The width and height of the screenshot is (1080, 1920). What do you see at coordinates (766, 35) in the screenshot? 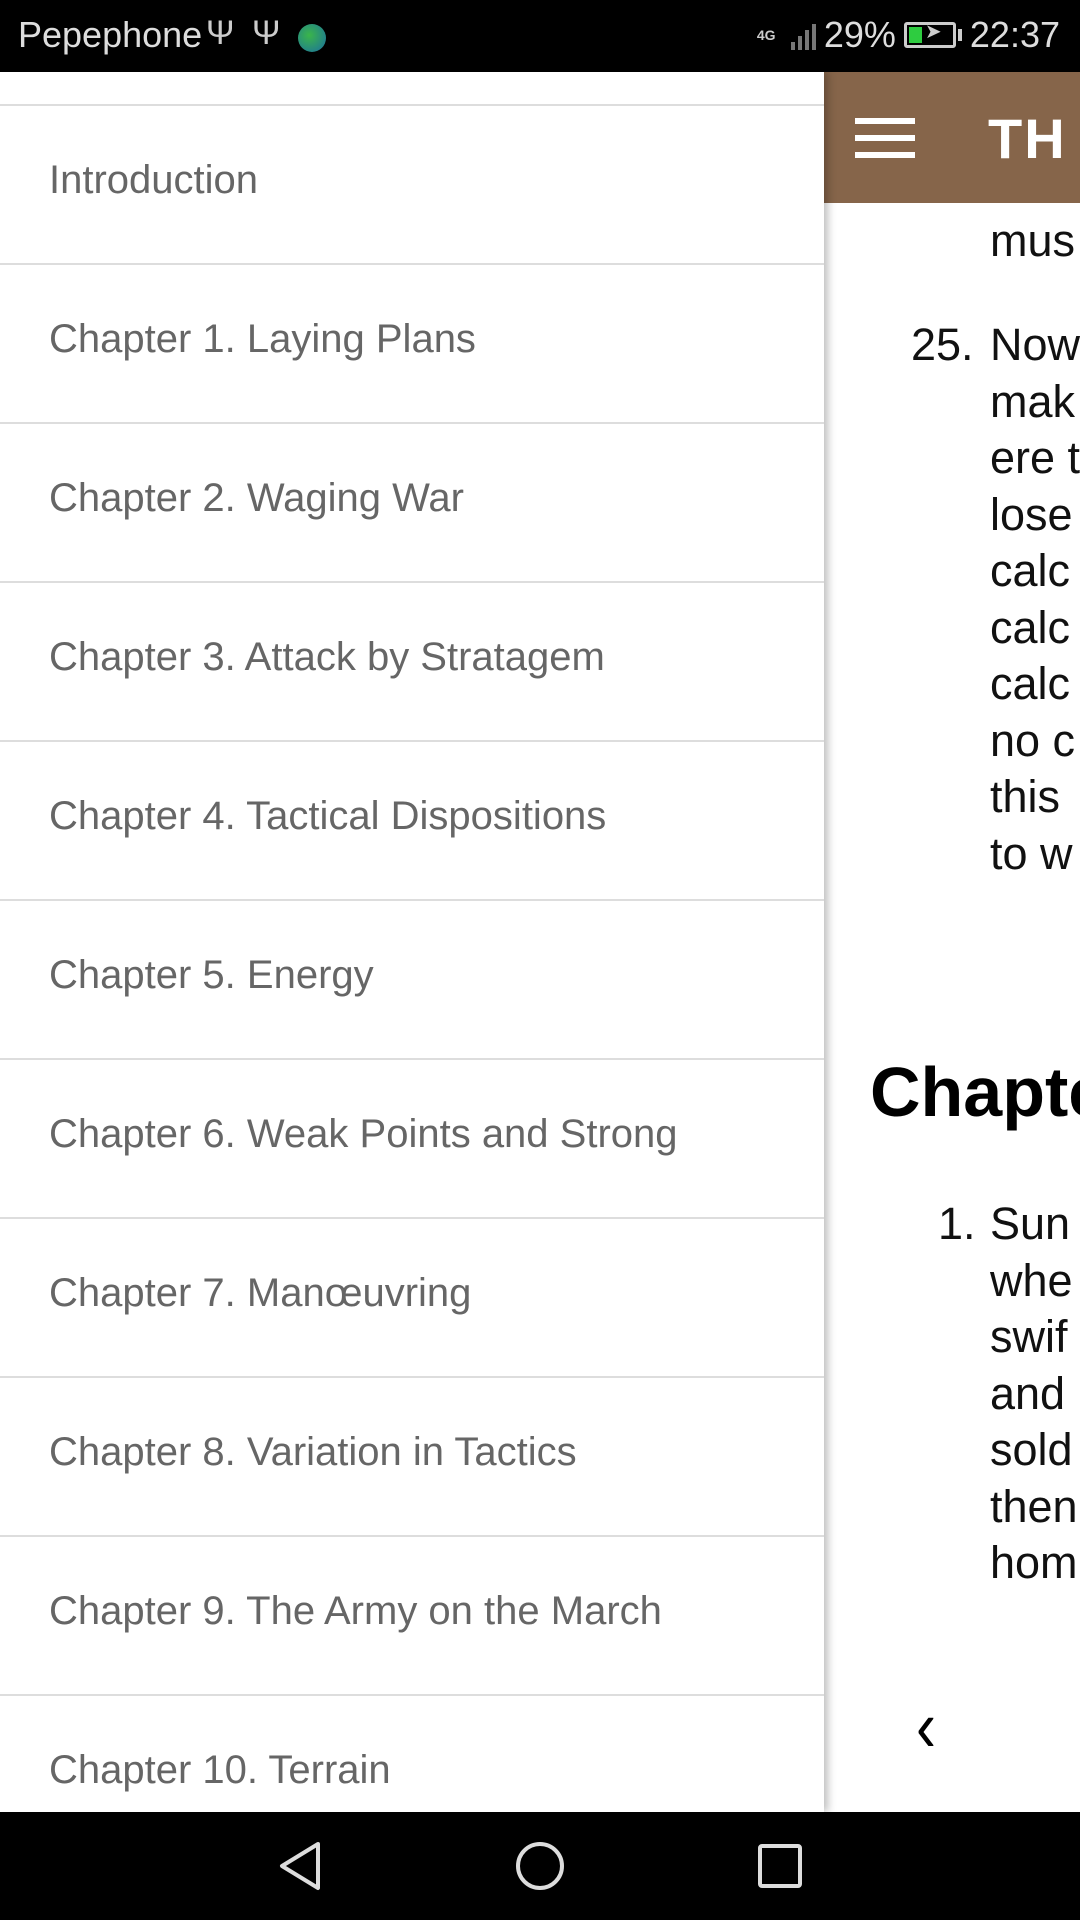
I see `network-type: 4G` at bounding box center [766, 35].